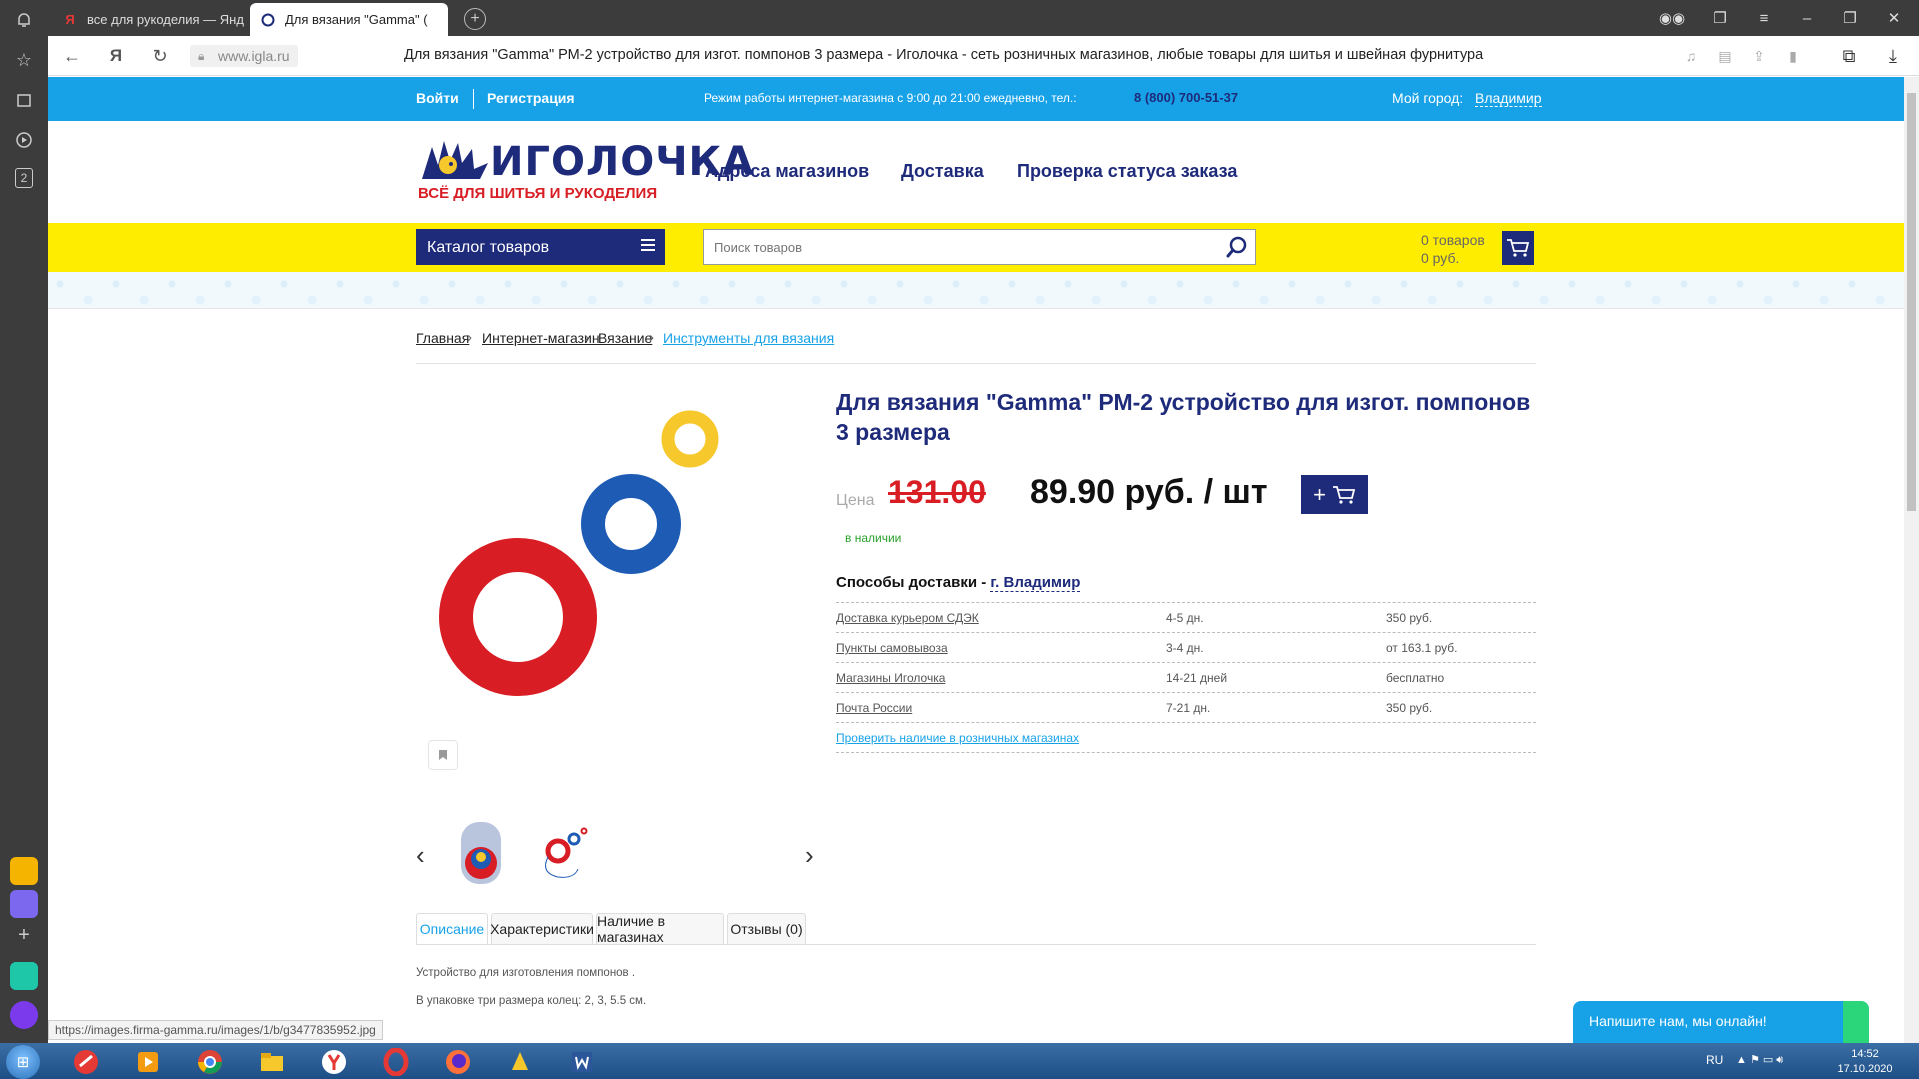 This screenshot has width=1919, height=1079. I want to click on check-stores-link: Проверить наличие в розничных магазинах, so click(957, 738).